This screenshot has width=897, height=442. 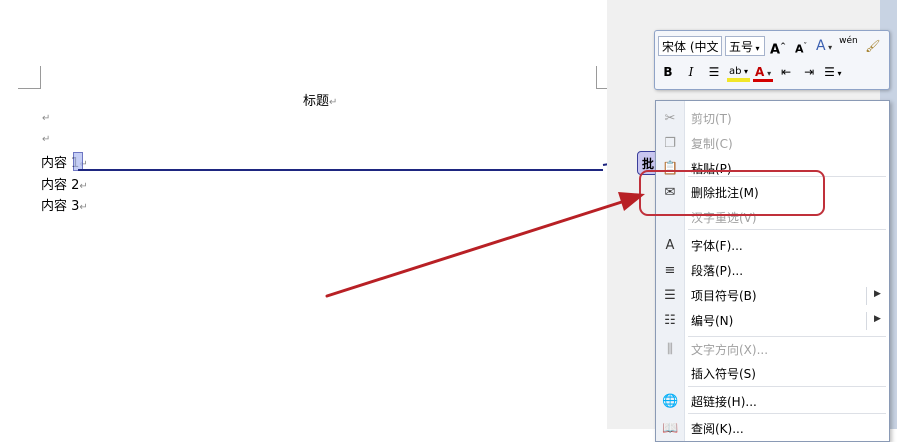 I want to click on bullets-button: ☰ ▾, so click(x=832, y=72).